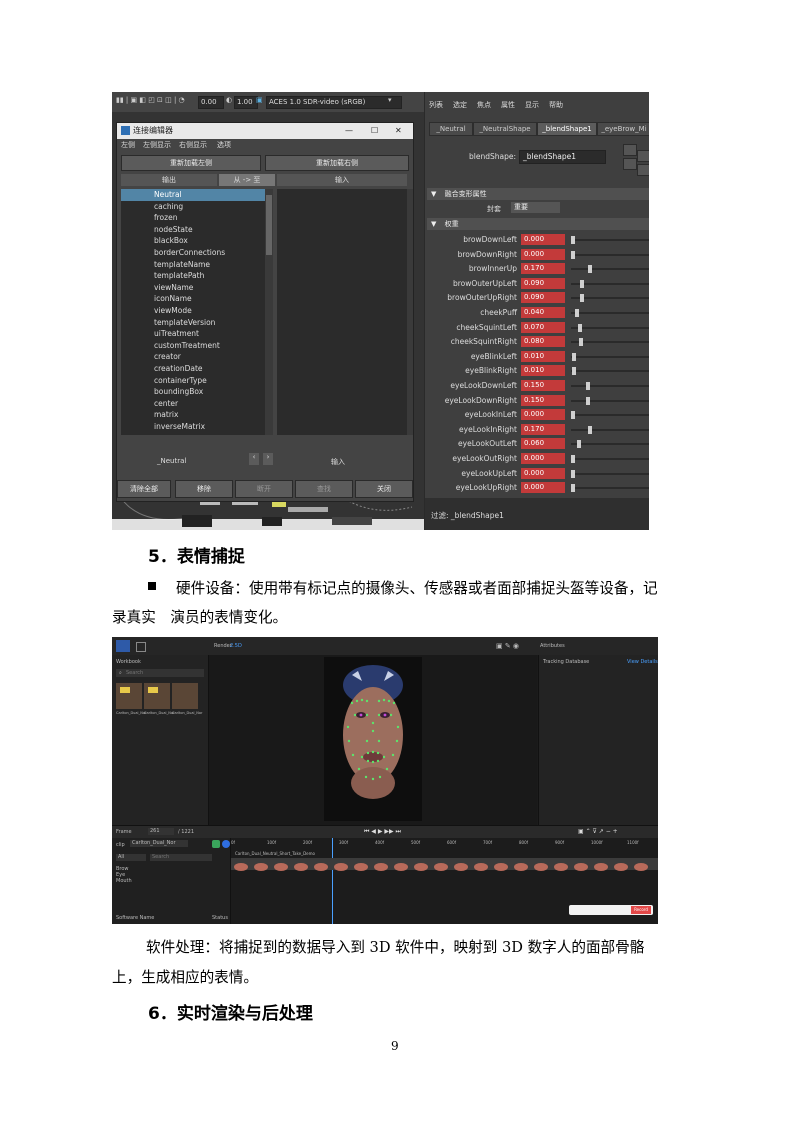 The image size is (794, 1122). I want to click on list-item: viewMode, so click(193, 311).